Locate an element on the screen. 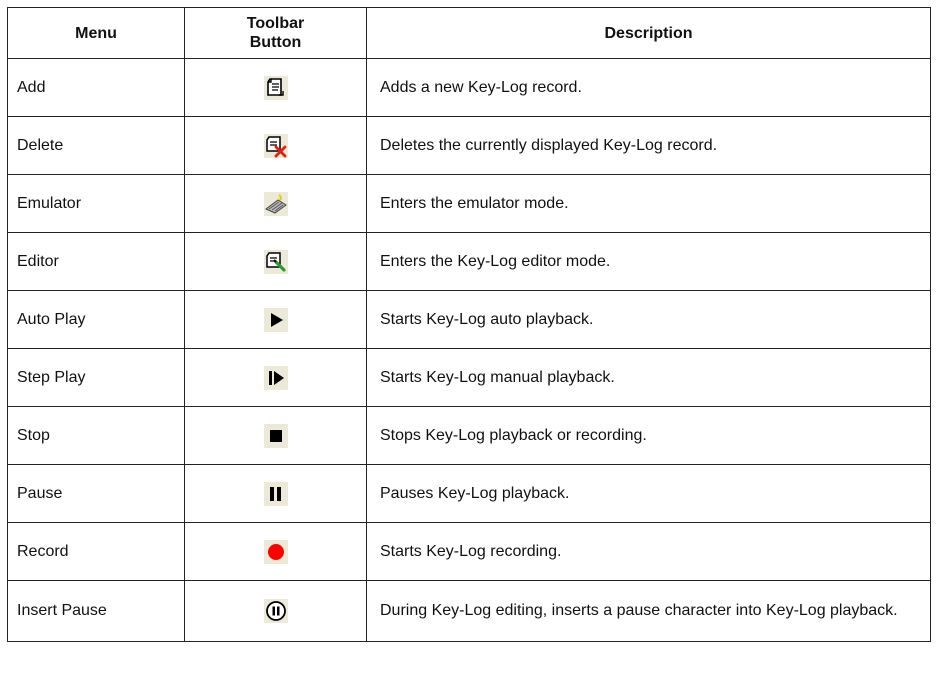  table-row: Editor Enters the Key-Log editor mode. is located at coordinates (469, 261).